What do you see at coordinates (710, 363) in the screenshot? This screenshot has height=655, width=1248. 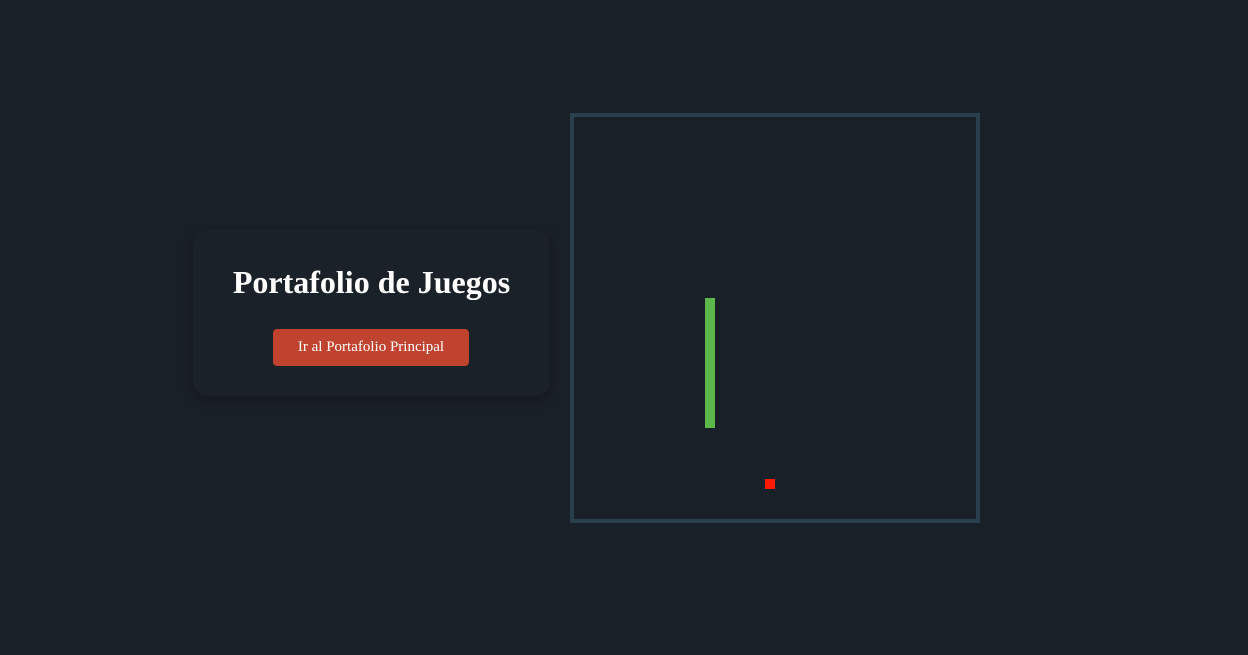 I see `snake` at bounding box center [710, 363].